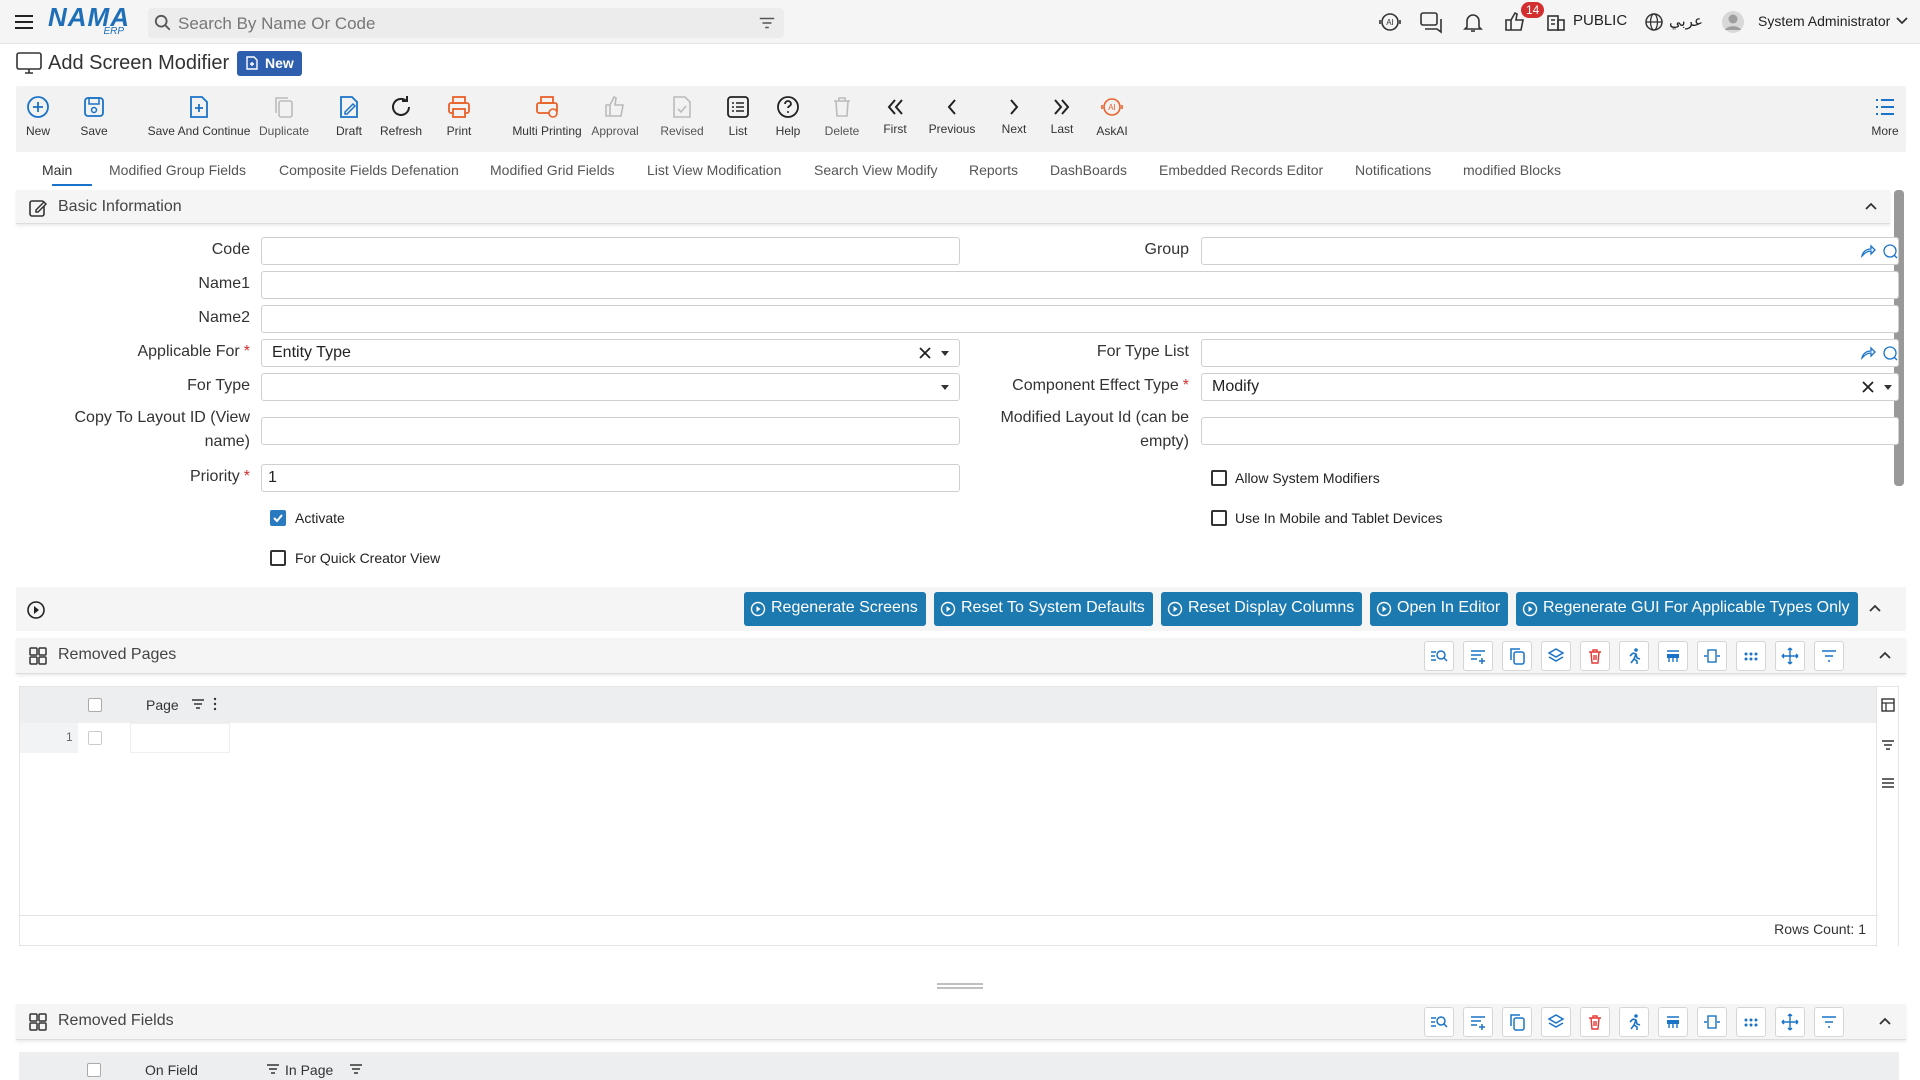 Image resolution: width=1920 pixels, height=1080 pixels. What do you see at coordinates (788, 119) in the screenshot?
I see `help-button: Help` at bounding box center [788, 119].